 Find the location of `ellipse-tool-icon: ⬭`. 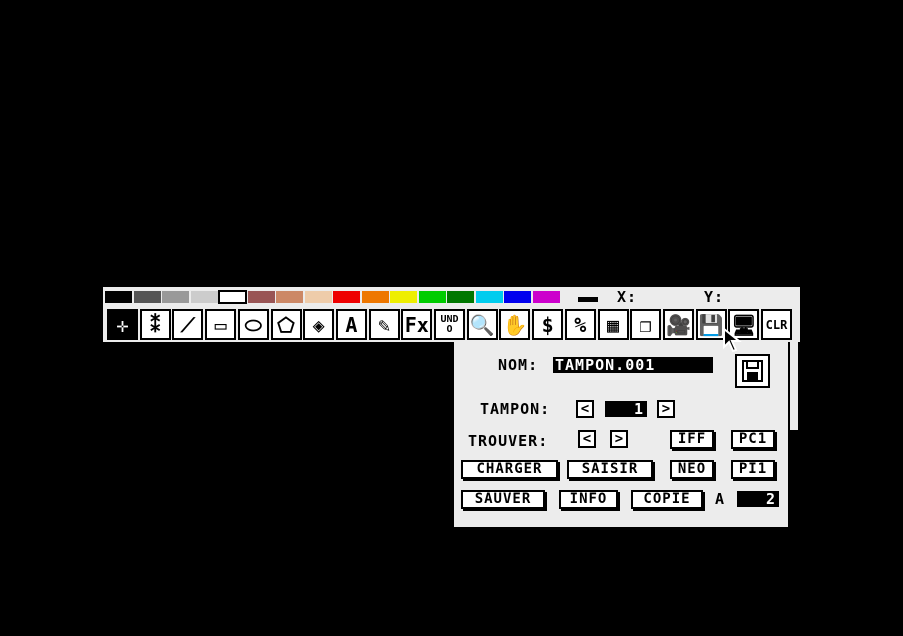

ellipse-tool-icon: ⬭ is located at coordinates (253, 324).